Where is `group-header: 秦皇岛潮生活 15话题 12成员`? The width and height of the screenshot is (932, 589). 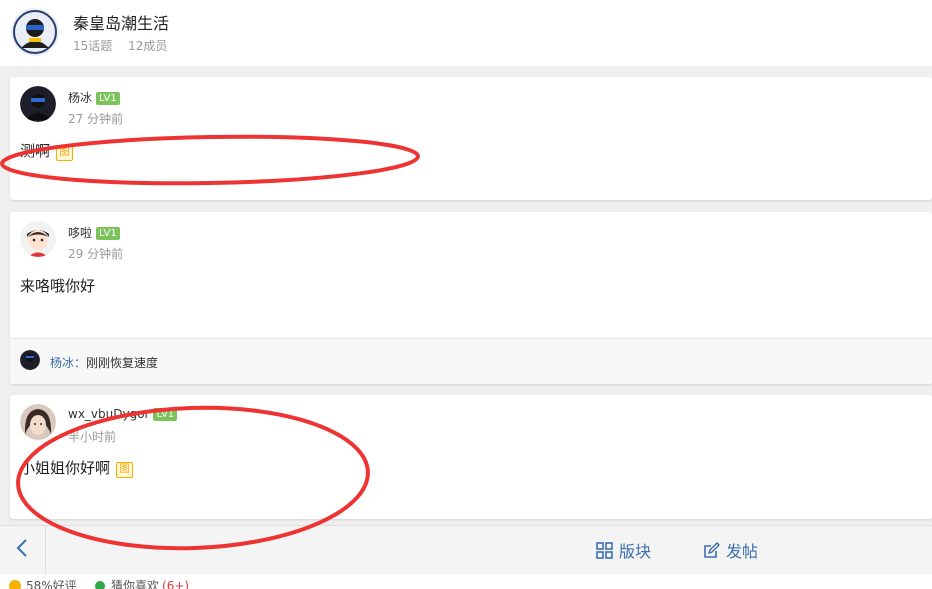
group-header: 秦皇岛潮生活 15话题 12成员 is located at coordinates (466, 33).